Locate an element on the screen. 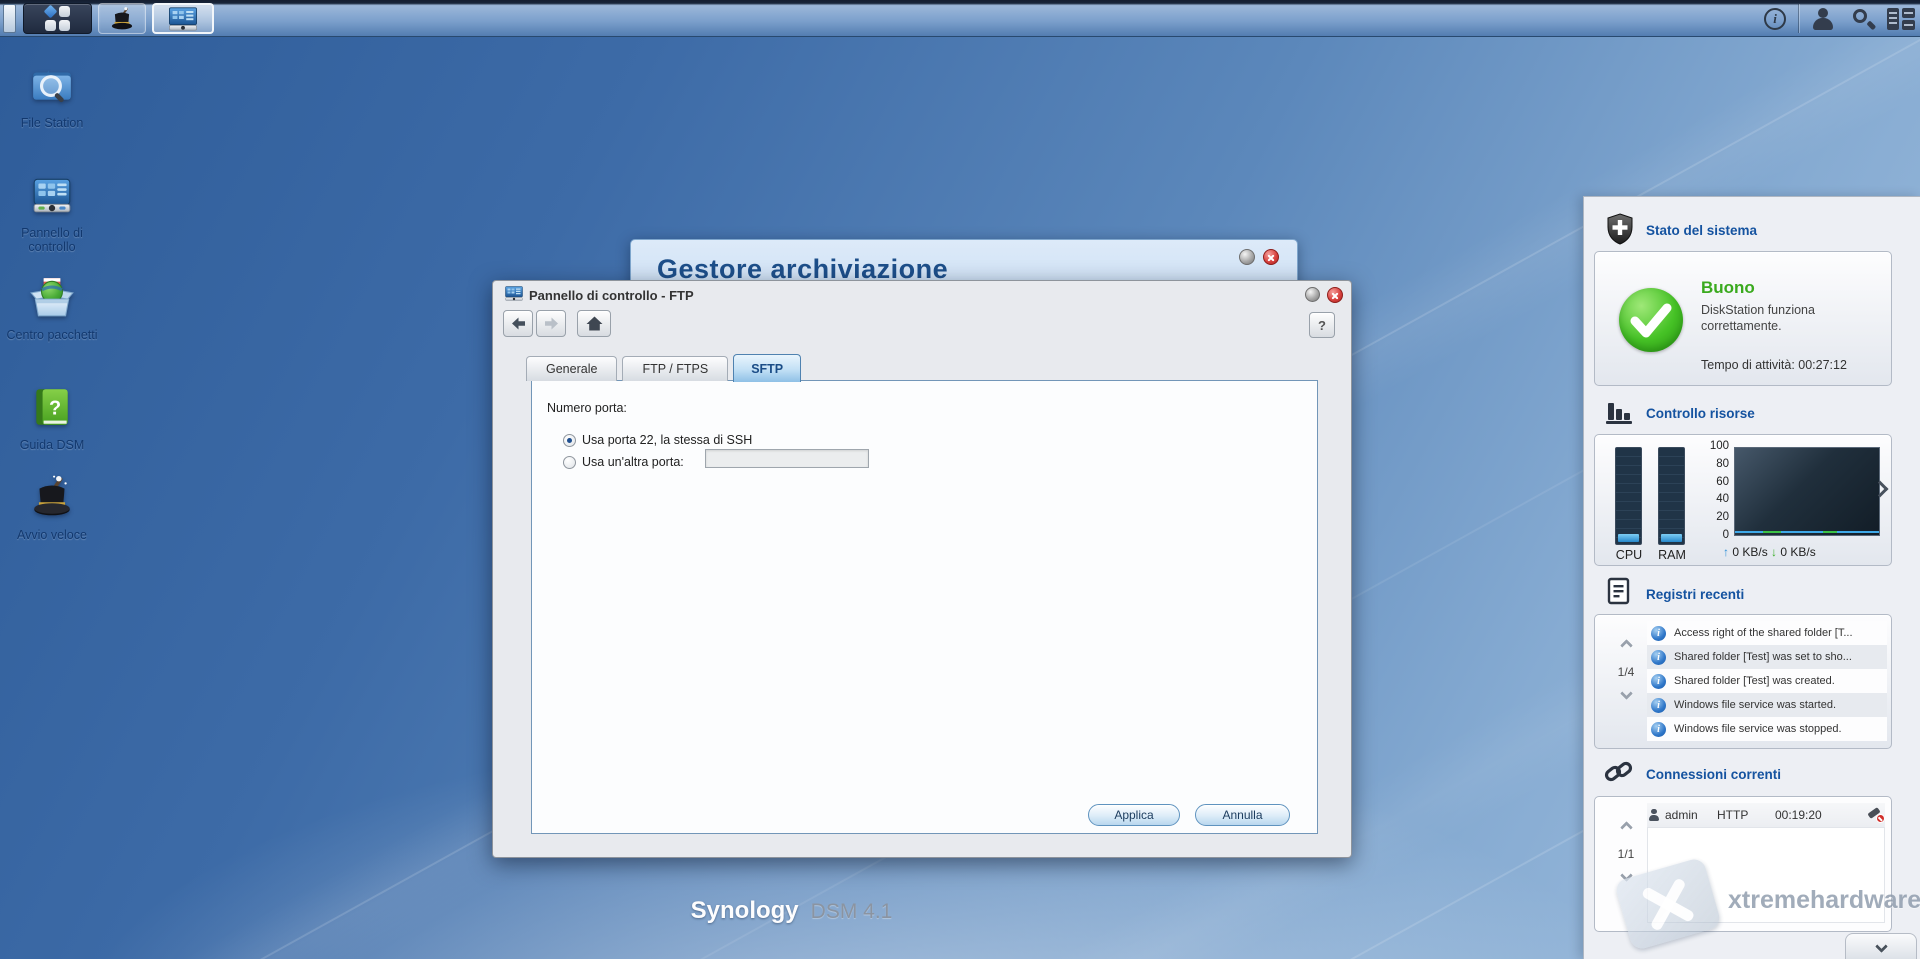 This screenshot has height=959, width=1920. chevron-down-icon is located at coordinates (1881, 946).